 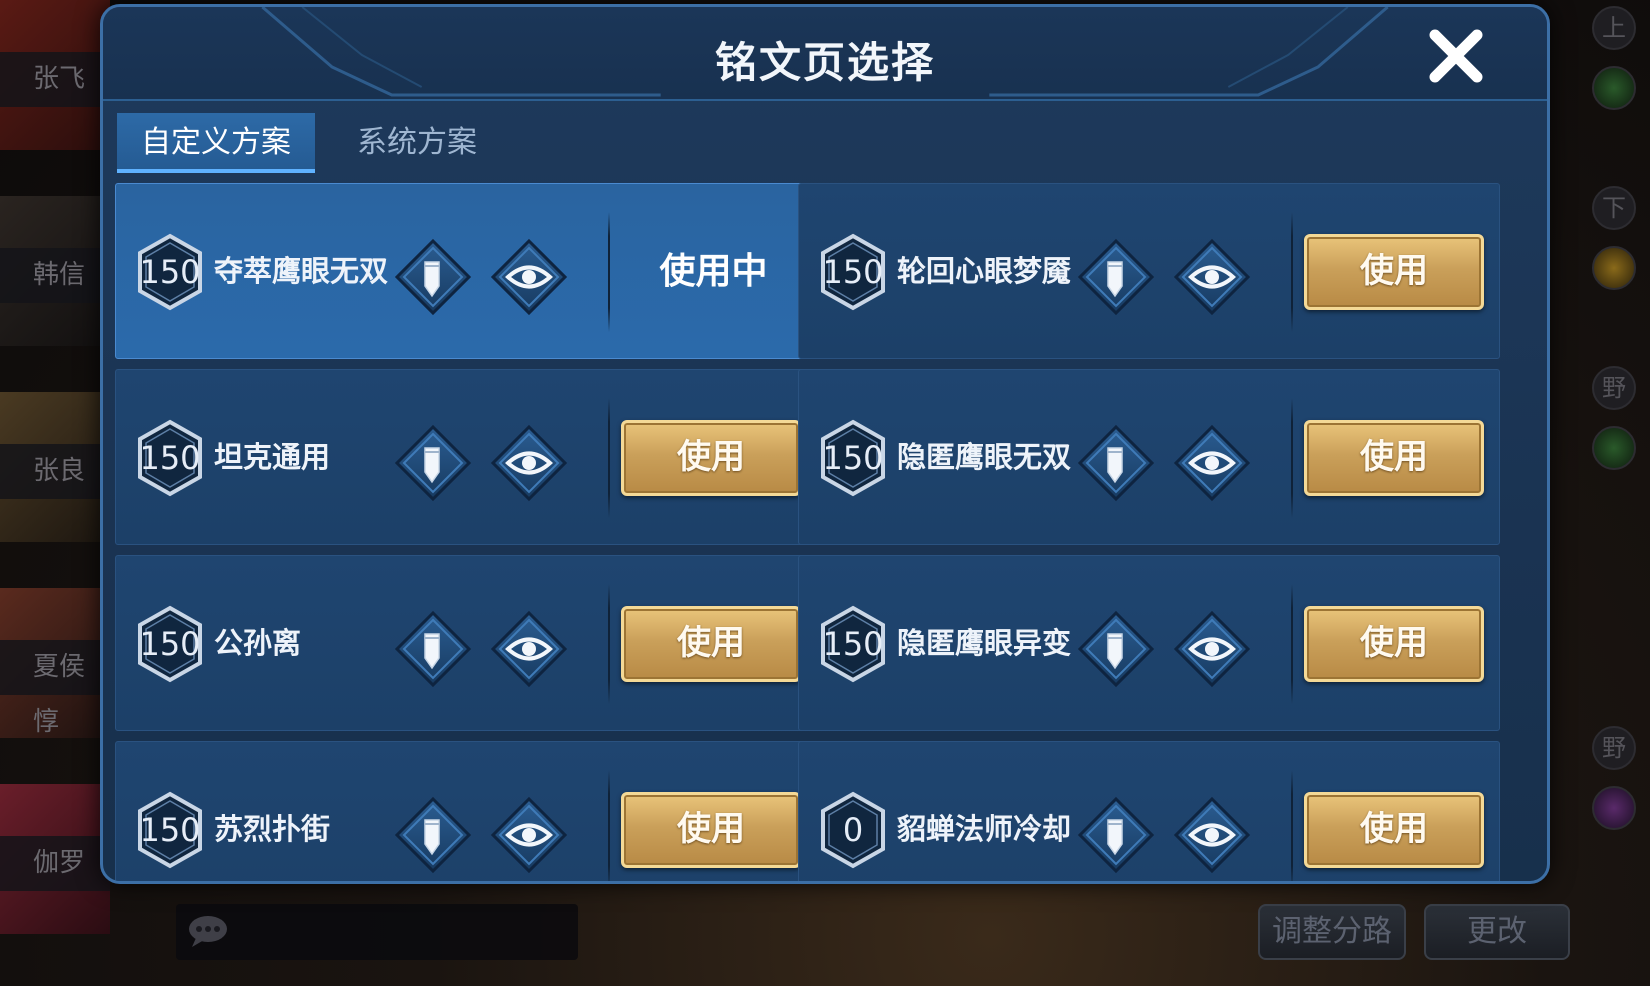 I want to click on rune-page-name: 貂蝉法师冷却, so click(x=984, y=829).